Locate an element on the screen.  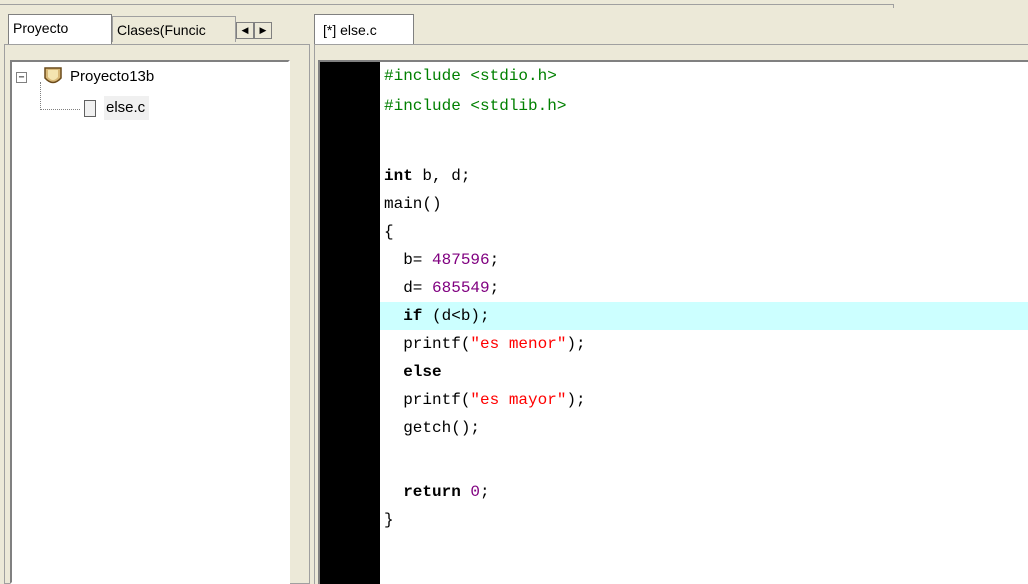
top-toolbar-edge is located at coordinates (514, 4).